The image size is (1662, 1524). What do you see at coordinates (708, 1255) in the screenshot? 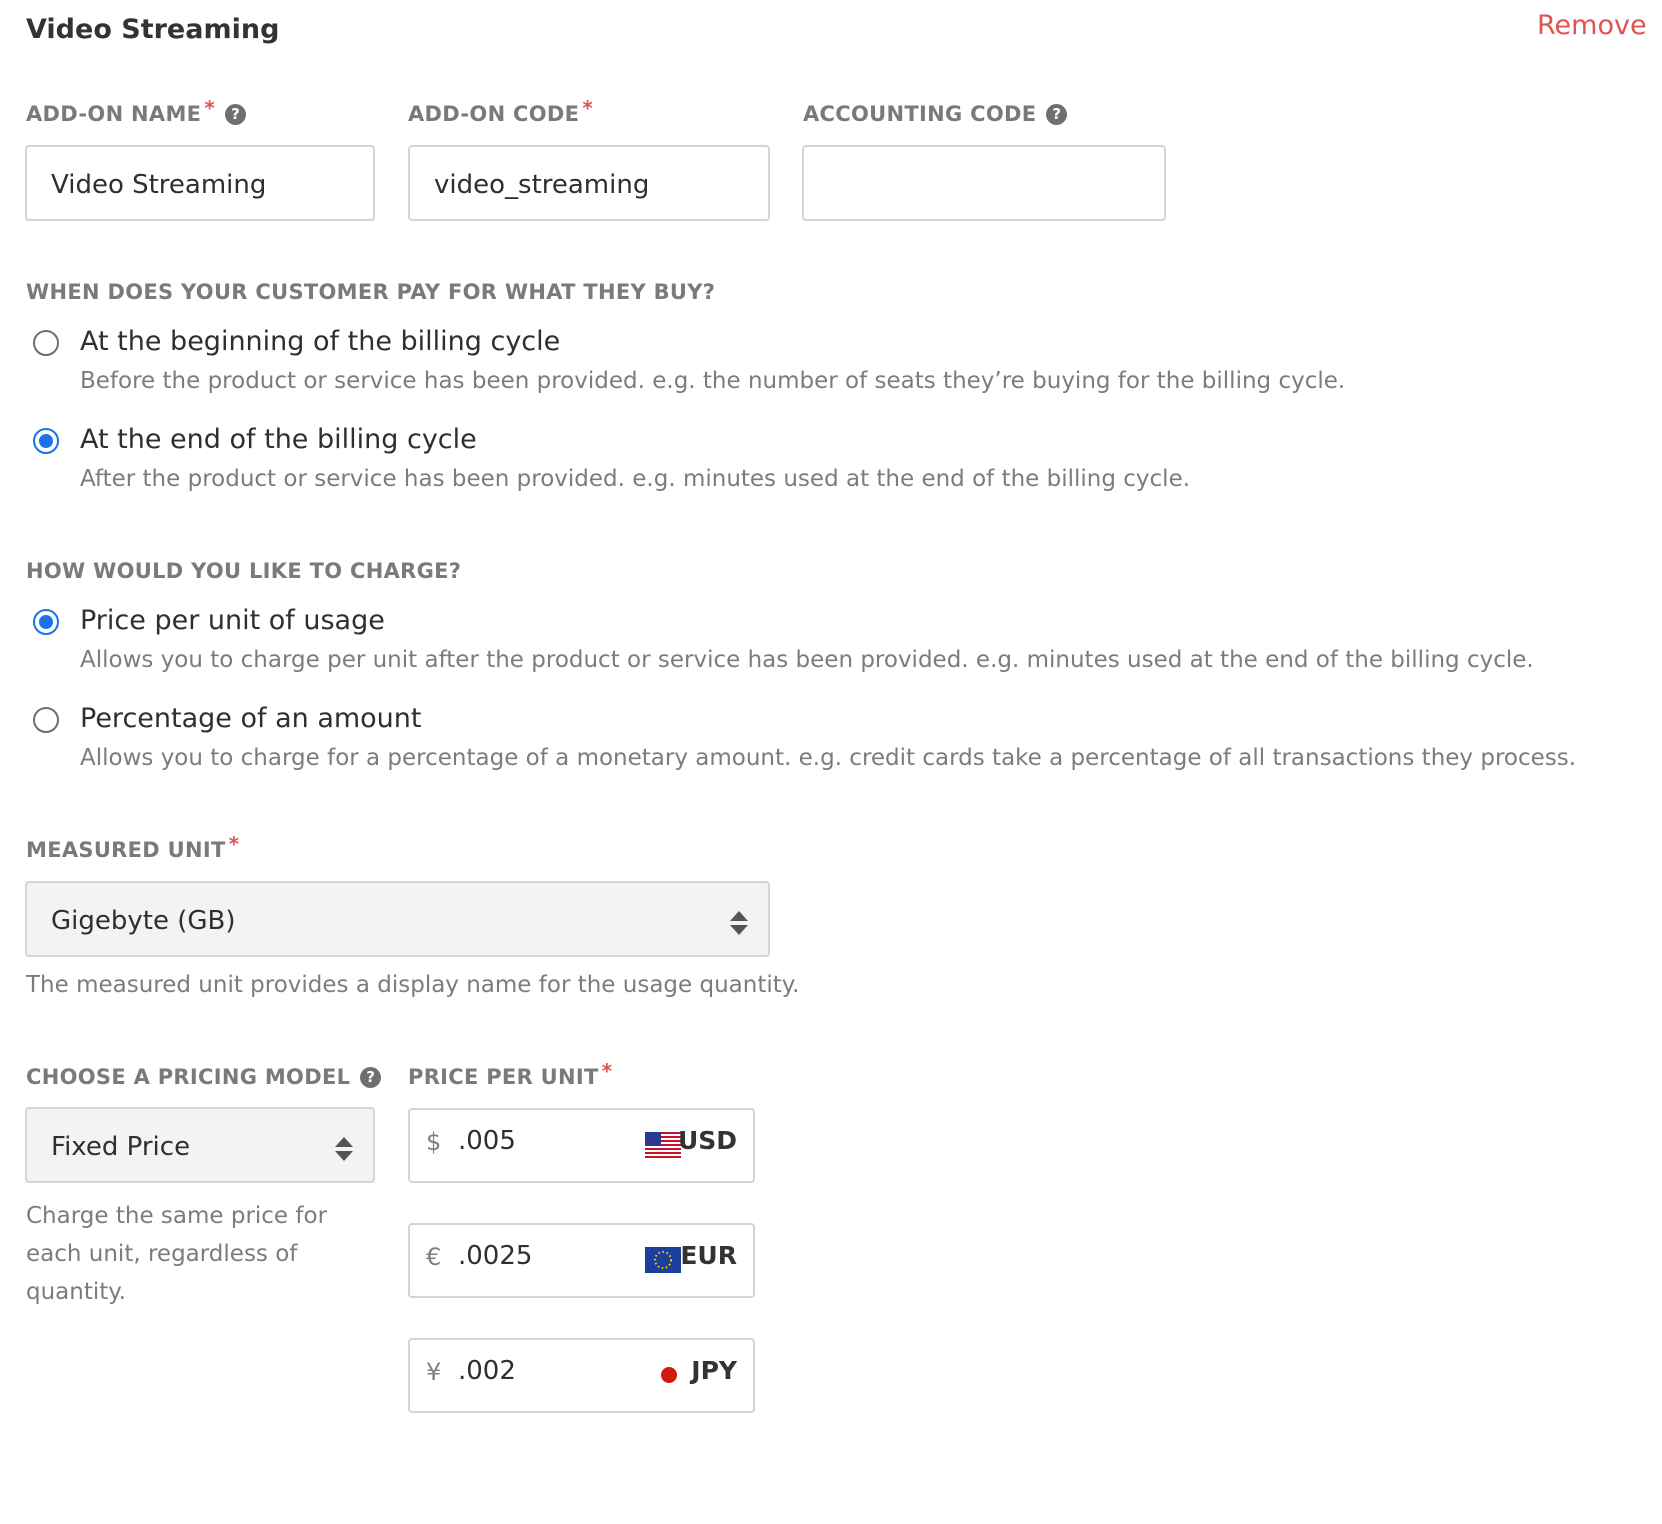
I see `currency-code: EUR` at bounding box center [708, 1255].